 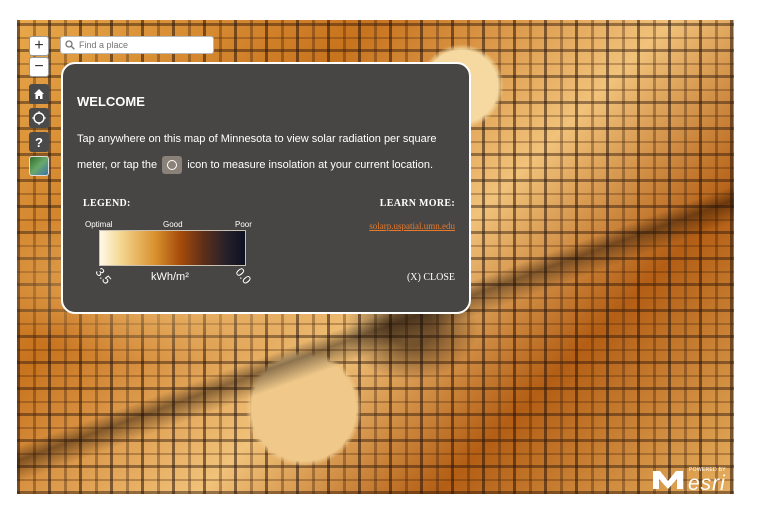 I want to click on locate-icon, so click(x=39, y=118).